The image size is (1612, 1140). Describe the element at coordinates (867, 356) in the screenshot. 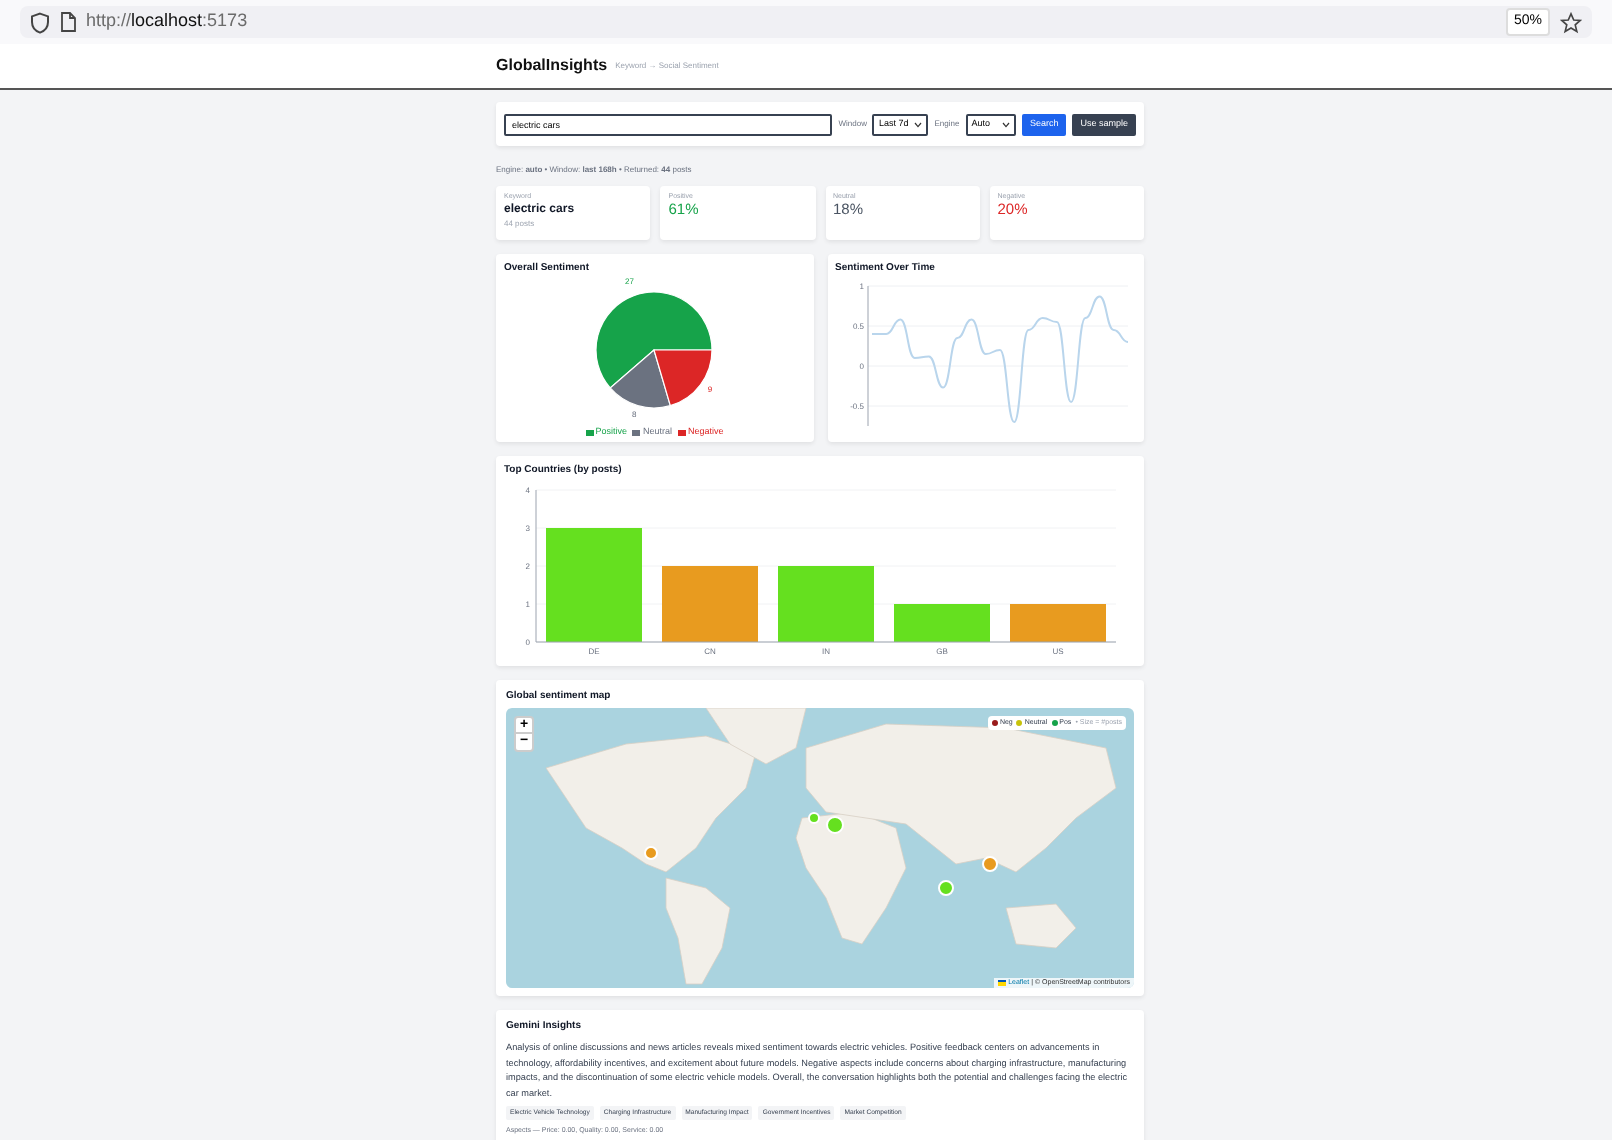

I see `y-axis` at that location.